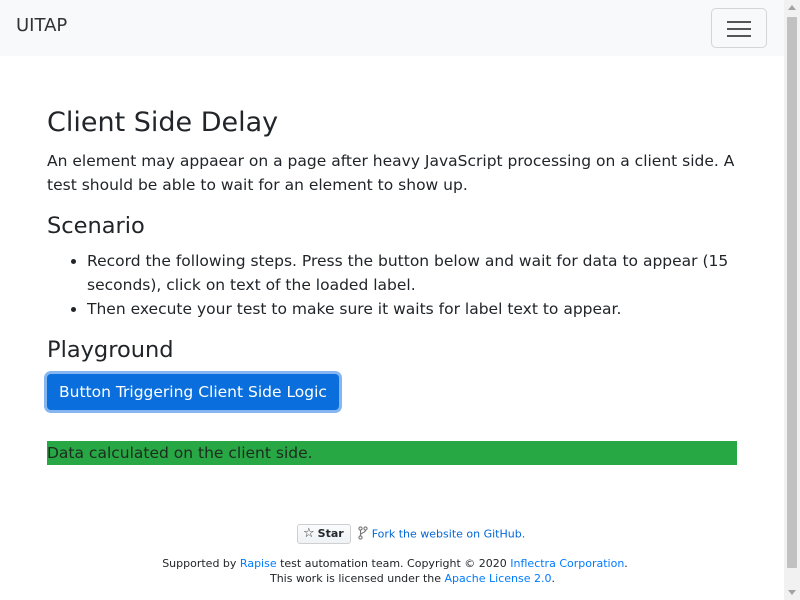 Image resolution: width=800 pixels, height=600 pixels. What do you see at coordinates (309, 533) in the screenshot?
I see `star-icon: ☆` at bounding box center [309, 533].